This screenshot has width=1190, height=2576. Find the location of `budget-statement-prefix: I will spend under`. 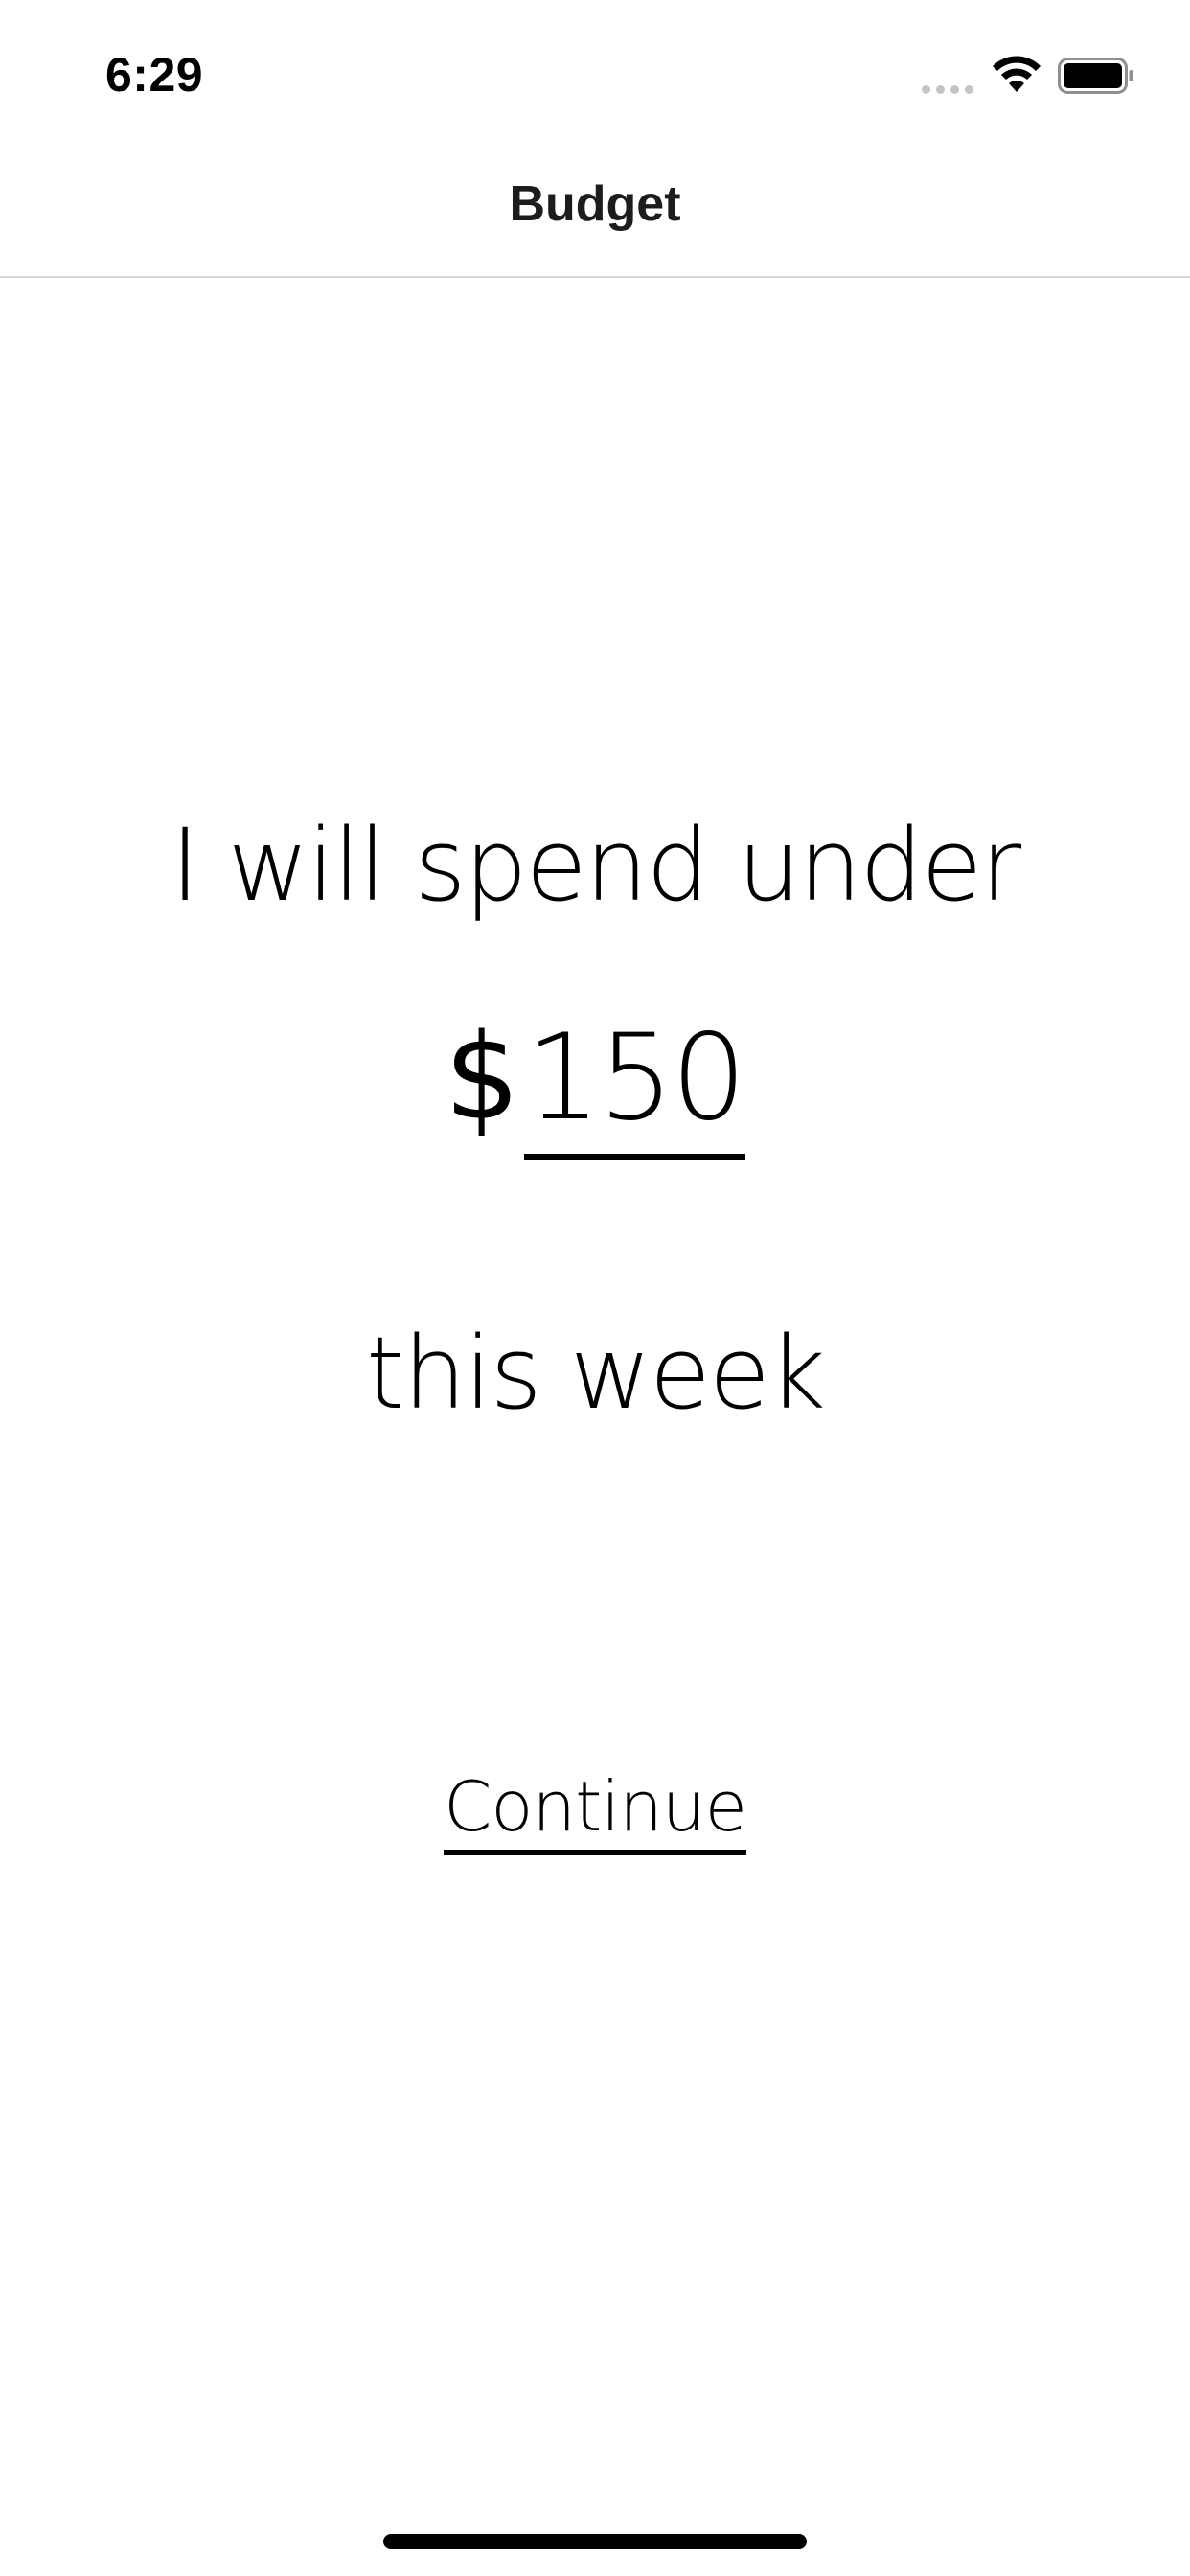

budget-statement-prefix: I will spend under is located at coordinates (595, 865).